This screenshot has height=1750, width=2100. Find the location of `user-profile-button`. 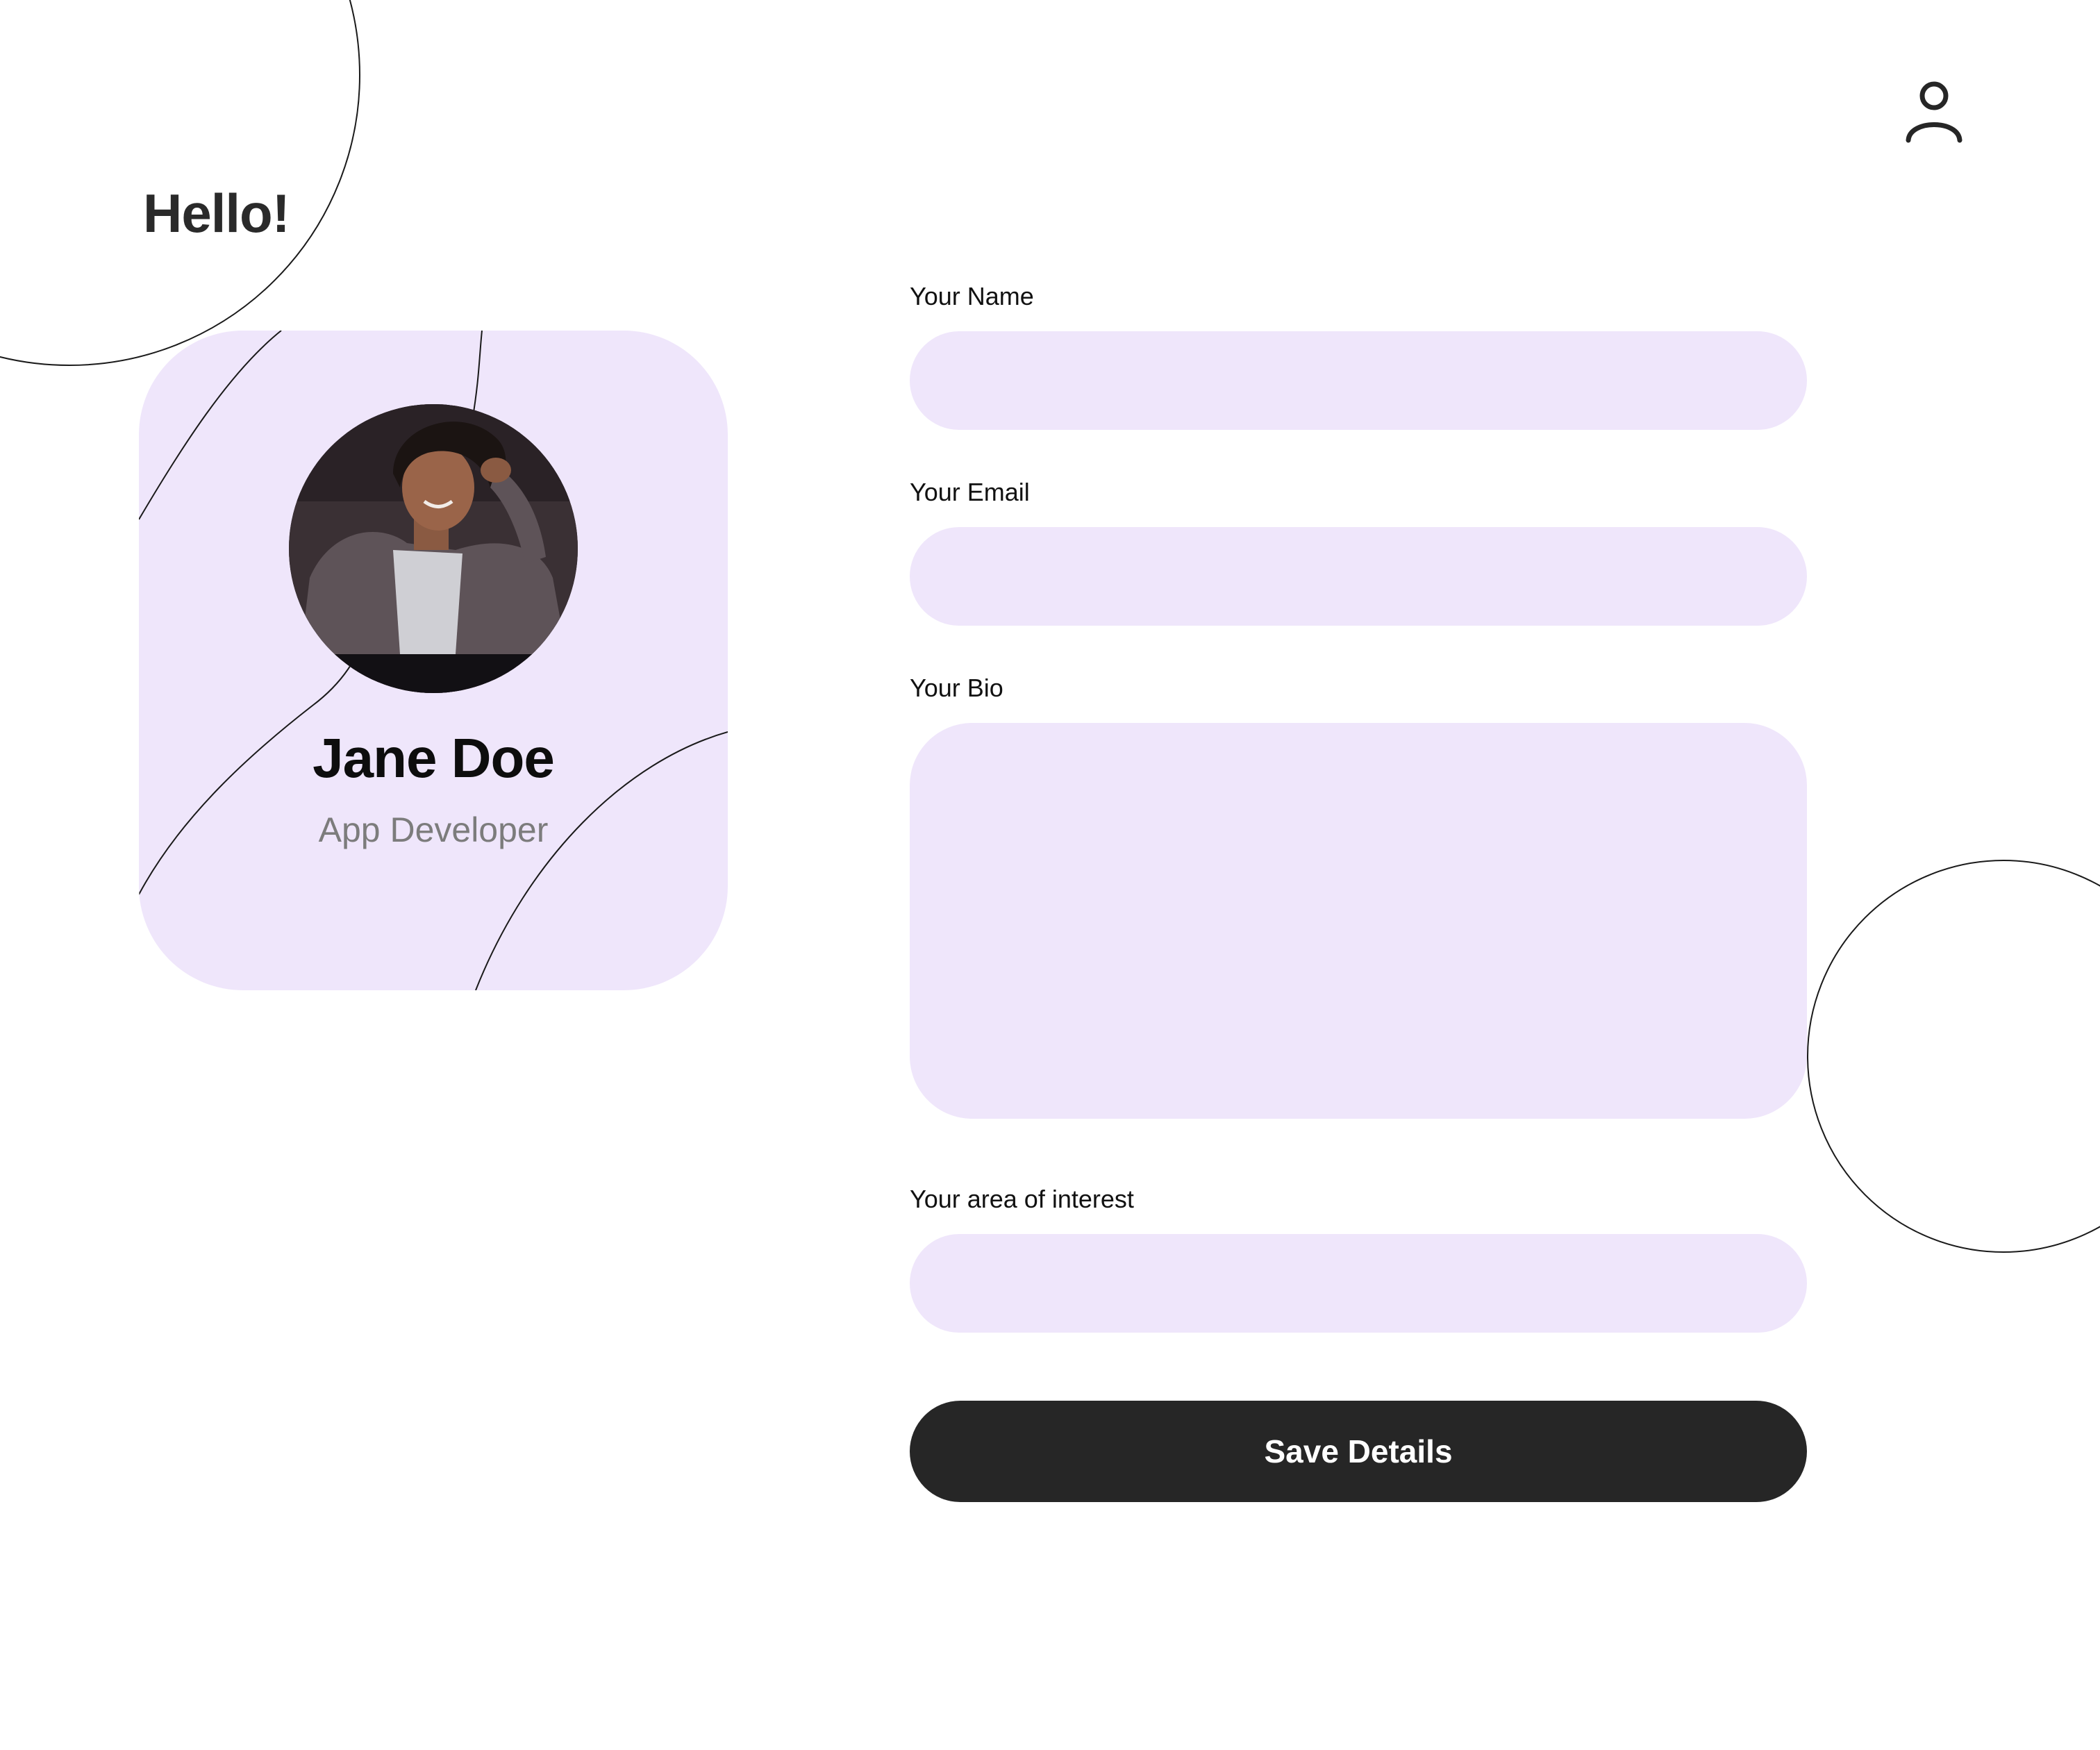

user-profile-button is located at coordinates (1934, 111).